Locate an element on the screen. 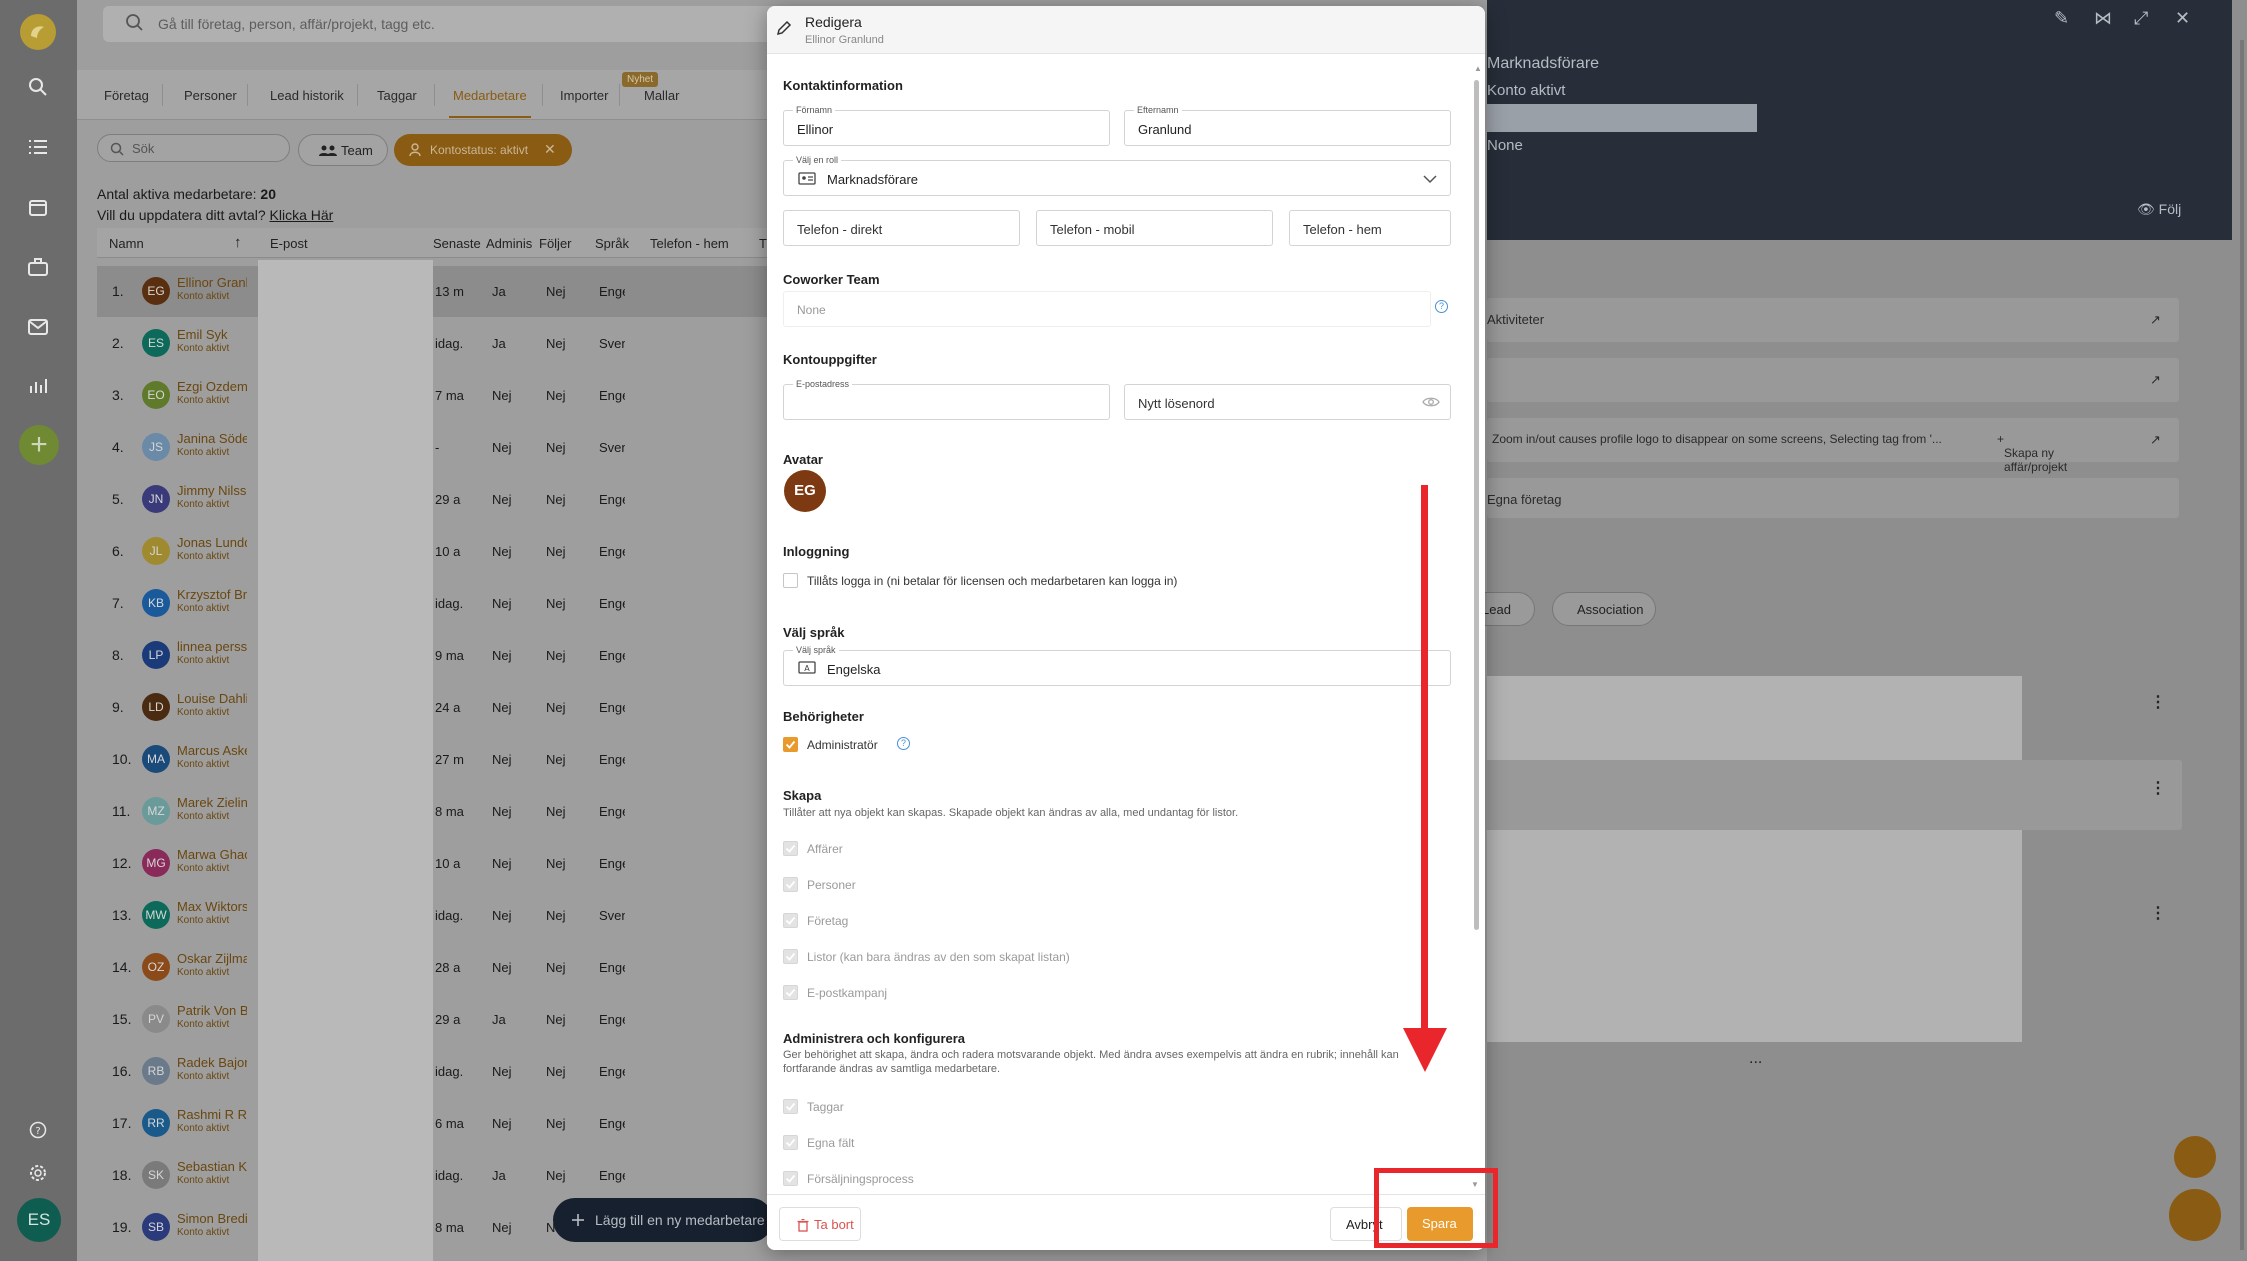 The width and height of the screenshot is (2247, 1261). user-avatar: ES is located at coordinates (39, 1220).